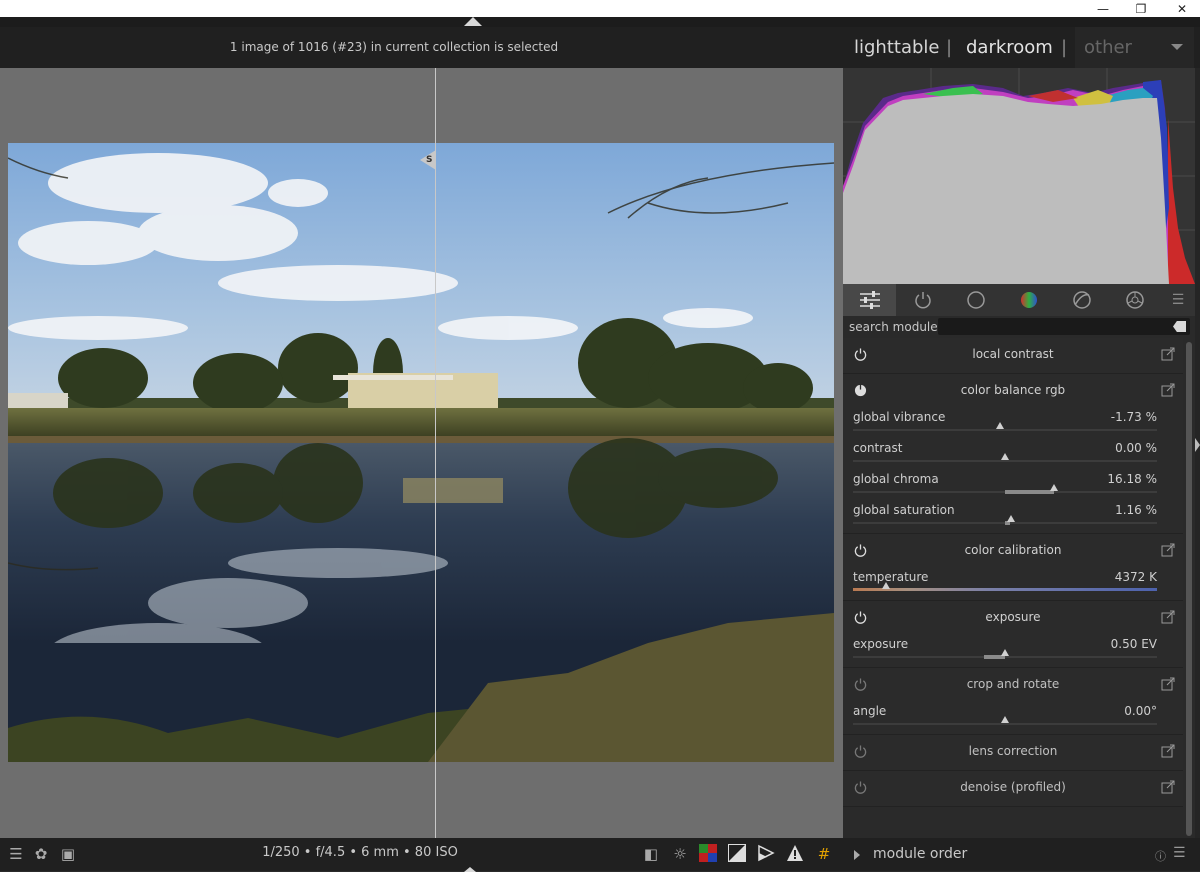 This screenshot has height=872, width=1200. What do you see at coordinates (737, 854) in the screenshot?
I see `softproof-icon` at bounding box center [737, 854].